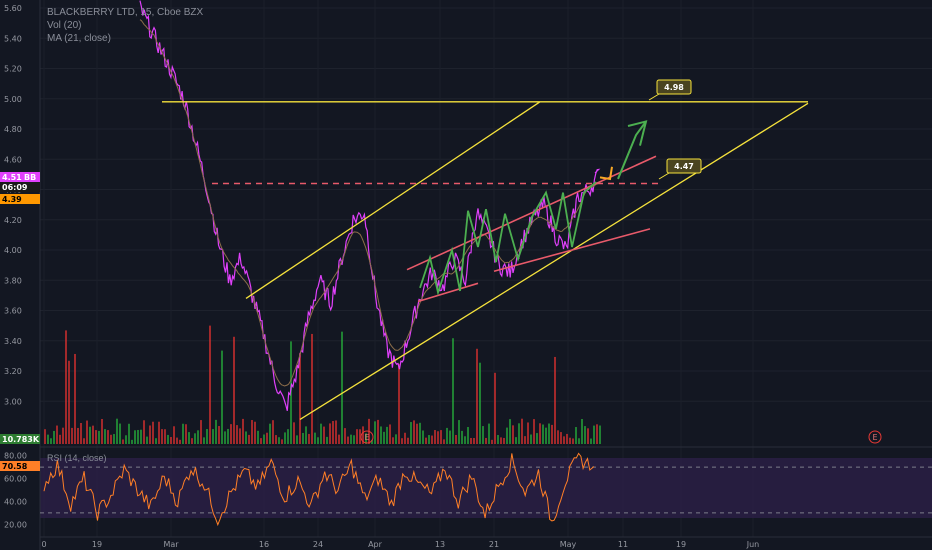 This screenshot has width=932, height=550. Describe the element at coordinates (753, 544) in the screenshot. I see `x-tick-label: Jun` at that location.